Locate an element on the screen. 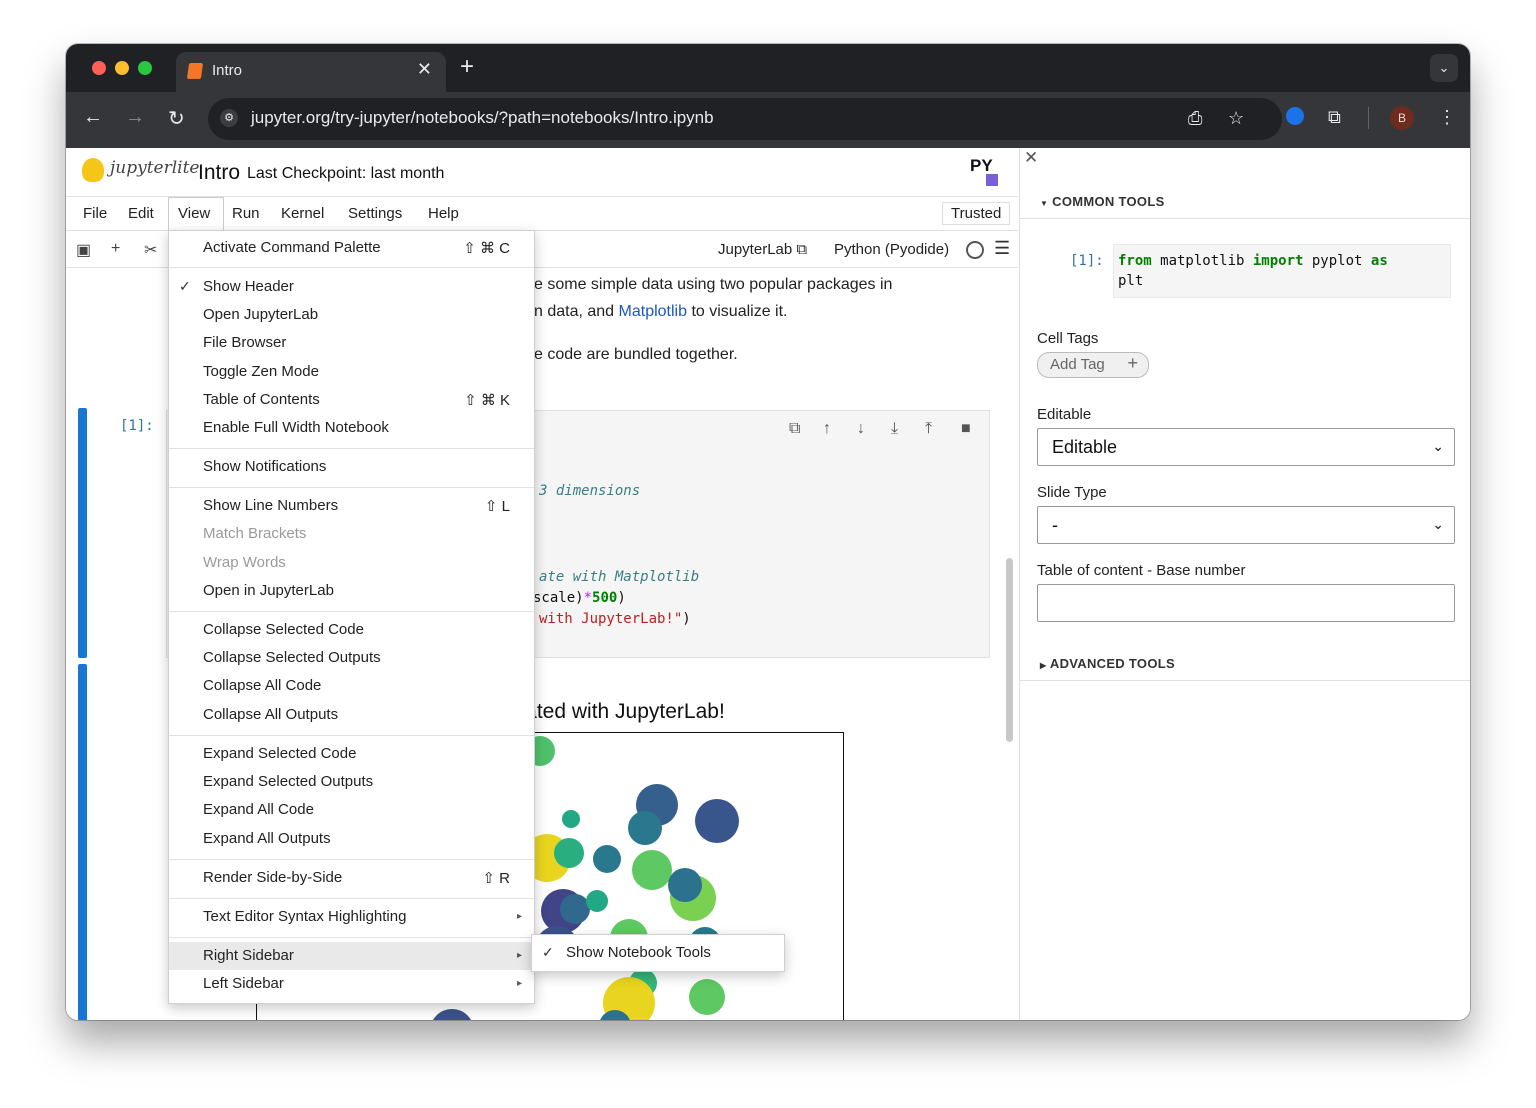  menu-item-collapse-selected-outputs: Collapse Selected Outputs is located at coordinates (351, 658).